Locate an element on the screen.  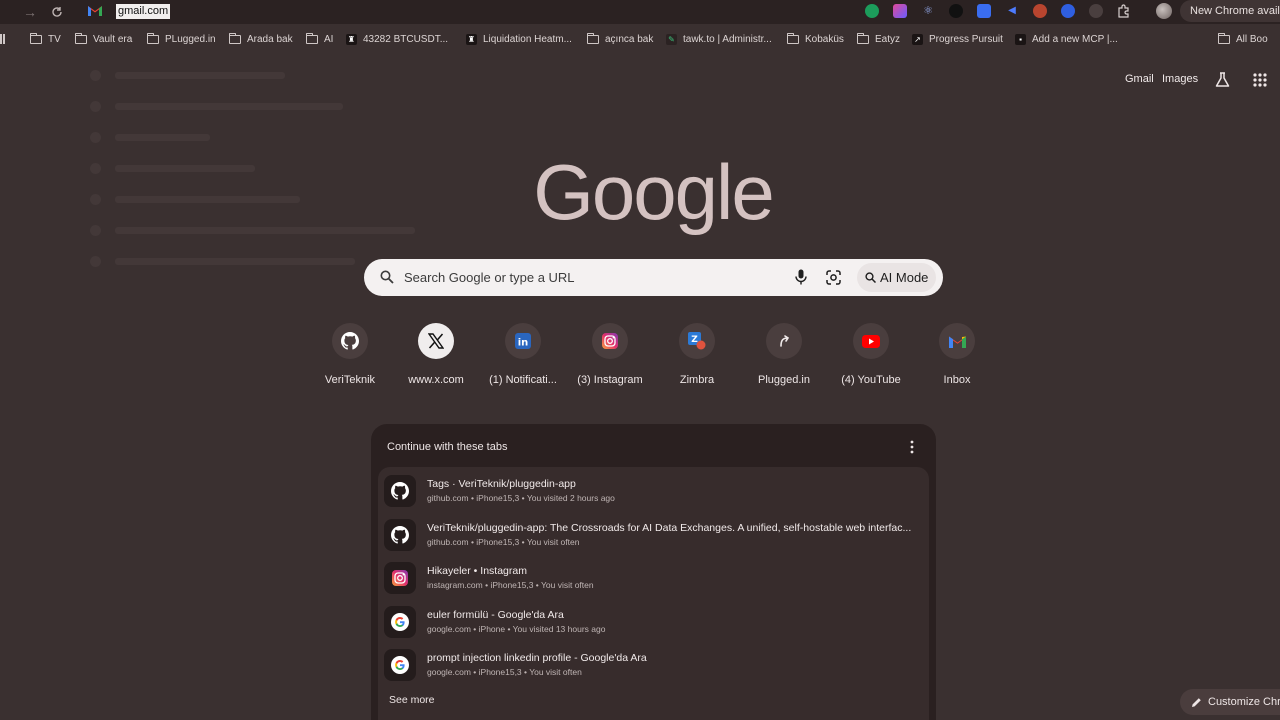
pencil-icon is located at coordinates (1196, 702).